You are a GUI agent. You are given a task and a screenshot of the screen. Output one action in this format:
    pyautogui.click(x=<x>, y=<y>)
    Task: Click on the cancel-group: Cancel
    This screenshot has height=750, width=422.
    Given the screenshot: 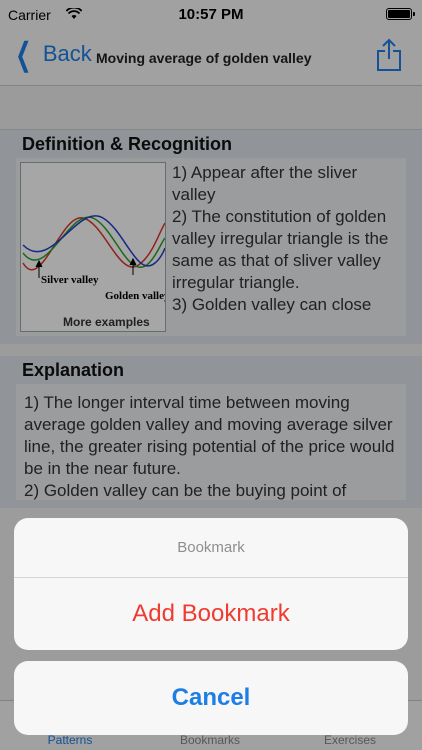 What is the action you would take?
    pyautogui.click(x=211, y=698)
    